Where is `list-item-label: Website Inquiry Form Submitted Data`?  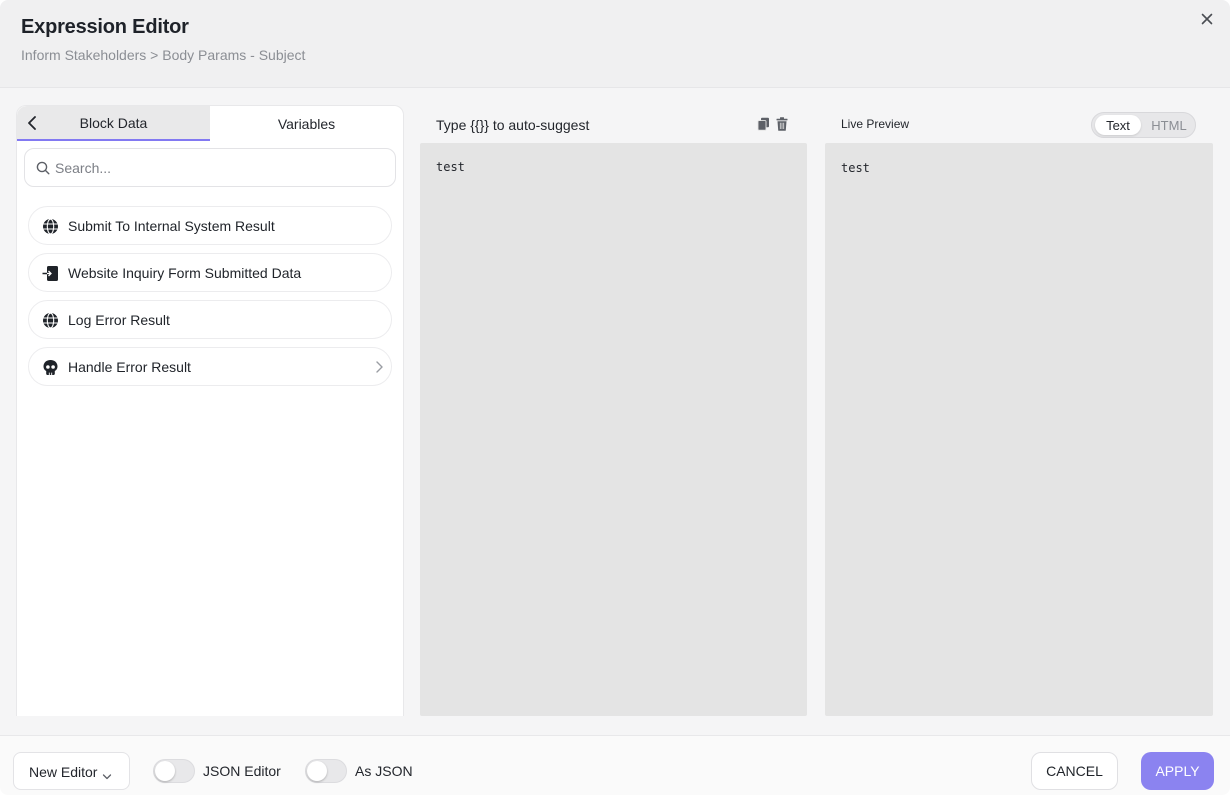
list-item-label: Website Inquiry Form Submitted Data is located at coordinates (185, 273).